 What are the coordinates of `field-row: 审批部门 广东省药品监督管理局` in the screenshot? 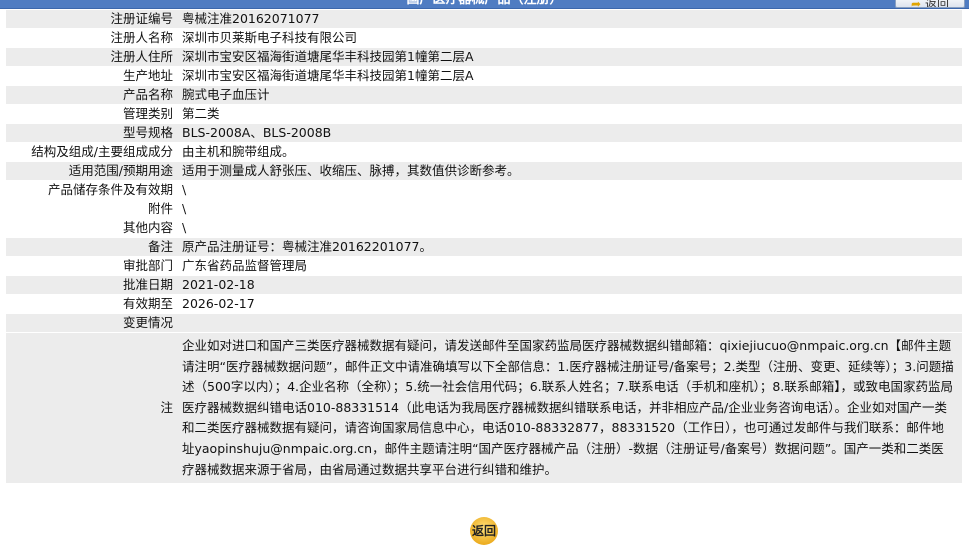 It's located at (484, 266).